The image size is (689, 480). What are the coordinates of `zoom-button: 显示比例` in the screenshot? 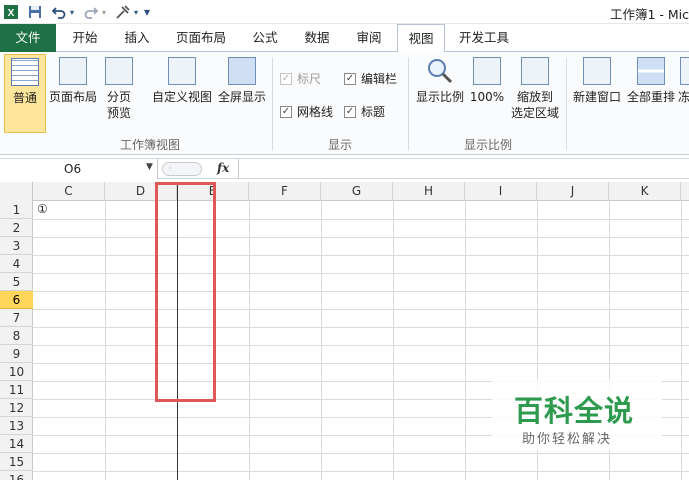 It's located at (440, 81).